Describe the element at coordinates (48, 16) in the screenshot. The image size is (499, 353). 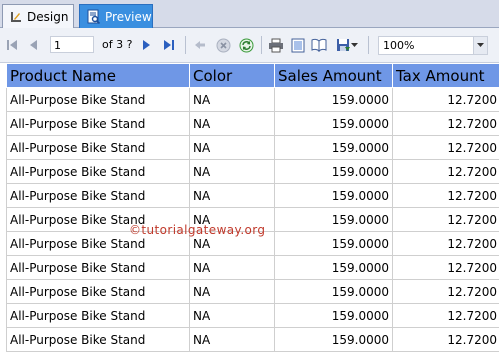
I see `tab-design-label: Design` at that location.